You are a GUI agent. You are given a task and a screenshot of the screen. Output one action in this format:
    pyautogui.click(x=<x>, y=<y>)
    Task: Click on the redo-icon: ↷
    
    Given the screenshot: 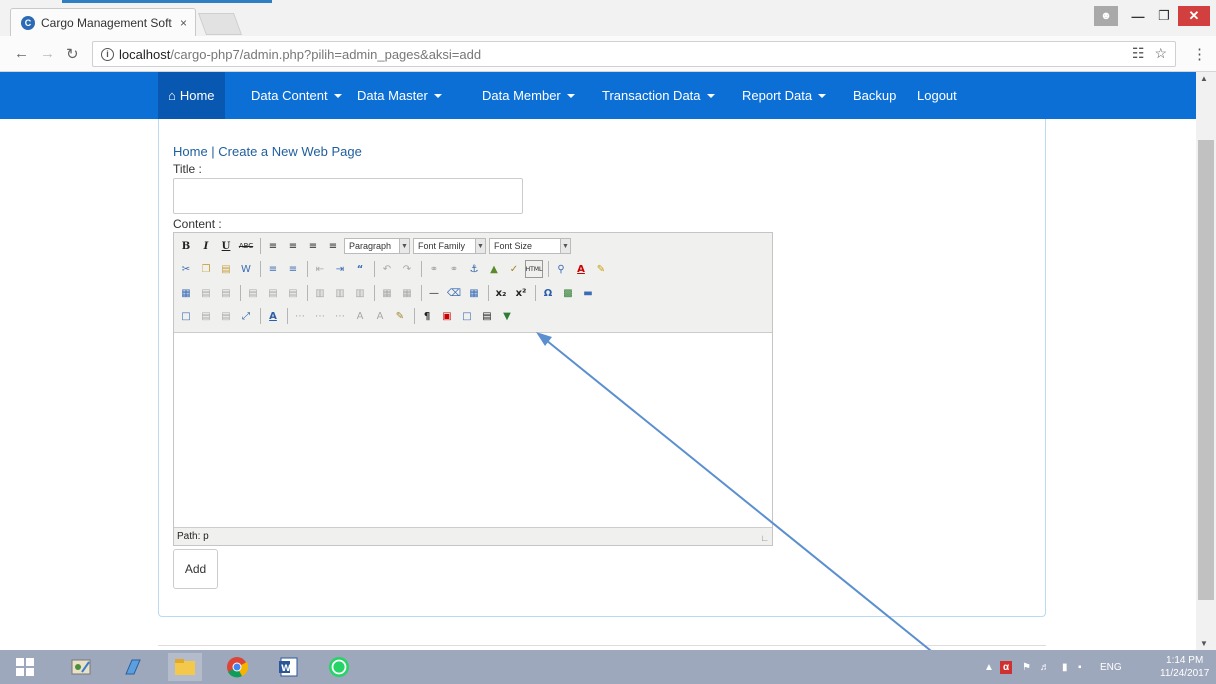 What is the action you would take?
    pyautogui.click(x=407, y=269)
    